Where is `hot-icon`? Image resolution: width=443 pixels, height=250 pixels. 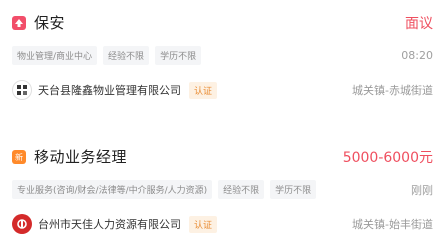
hot-icon is located at coordinates (19, 22).